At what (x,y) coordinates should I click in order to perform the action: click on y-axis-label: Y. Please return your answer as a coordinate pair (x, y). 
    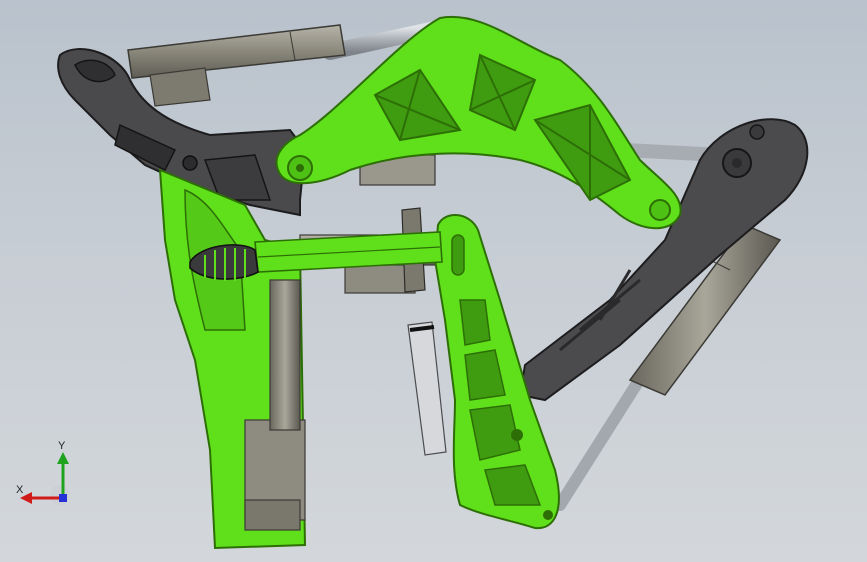
    Looking at the image, I should click on (62, 446).